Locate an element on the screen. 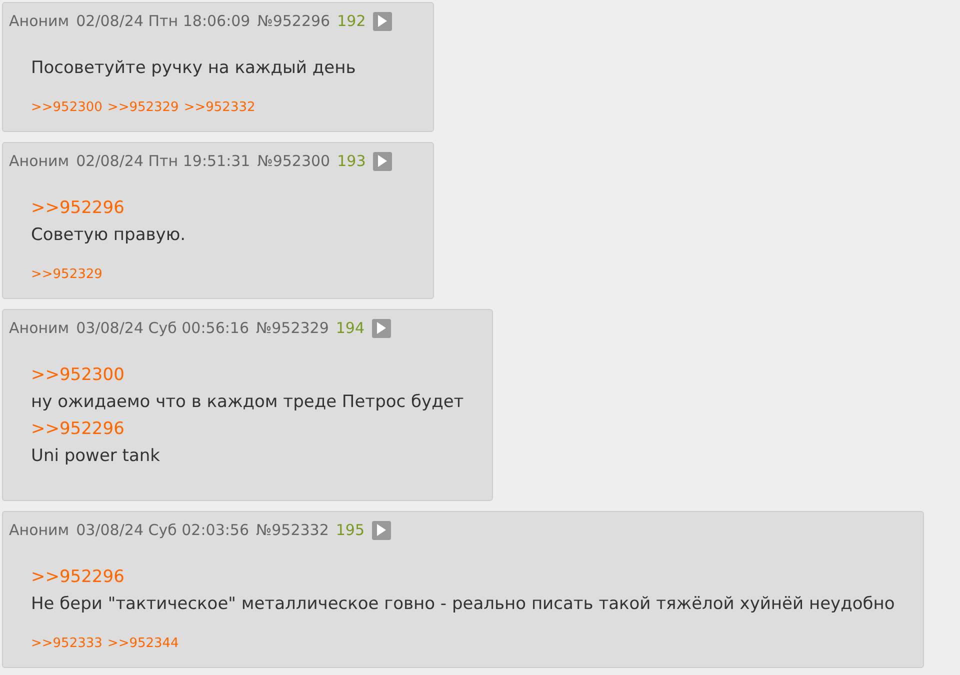 This screenshot has width=960, height=675. post-date: 03/08/24 Суб 02:03:56 is located at coordinates (162, 530).